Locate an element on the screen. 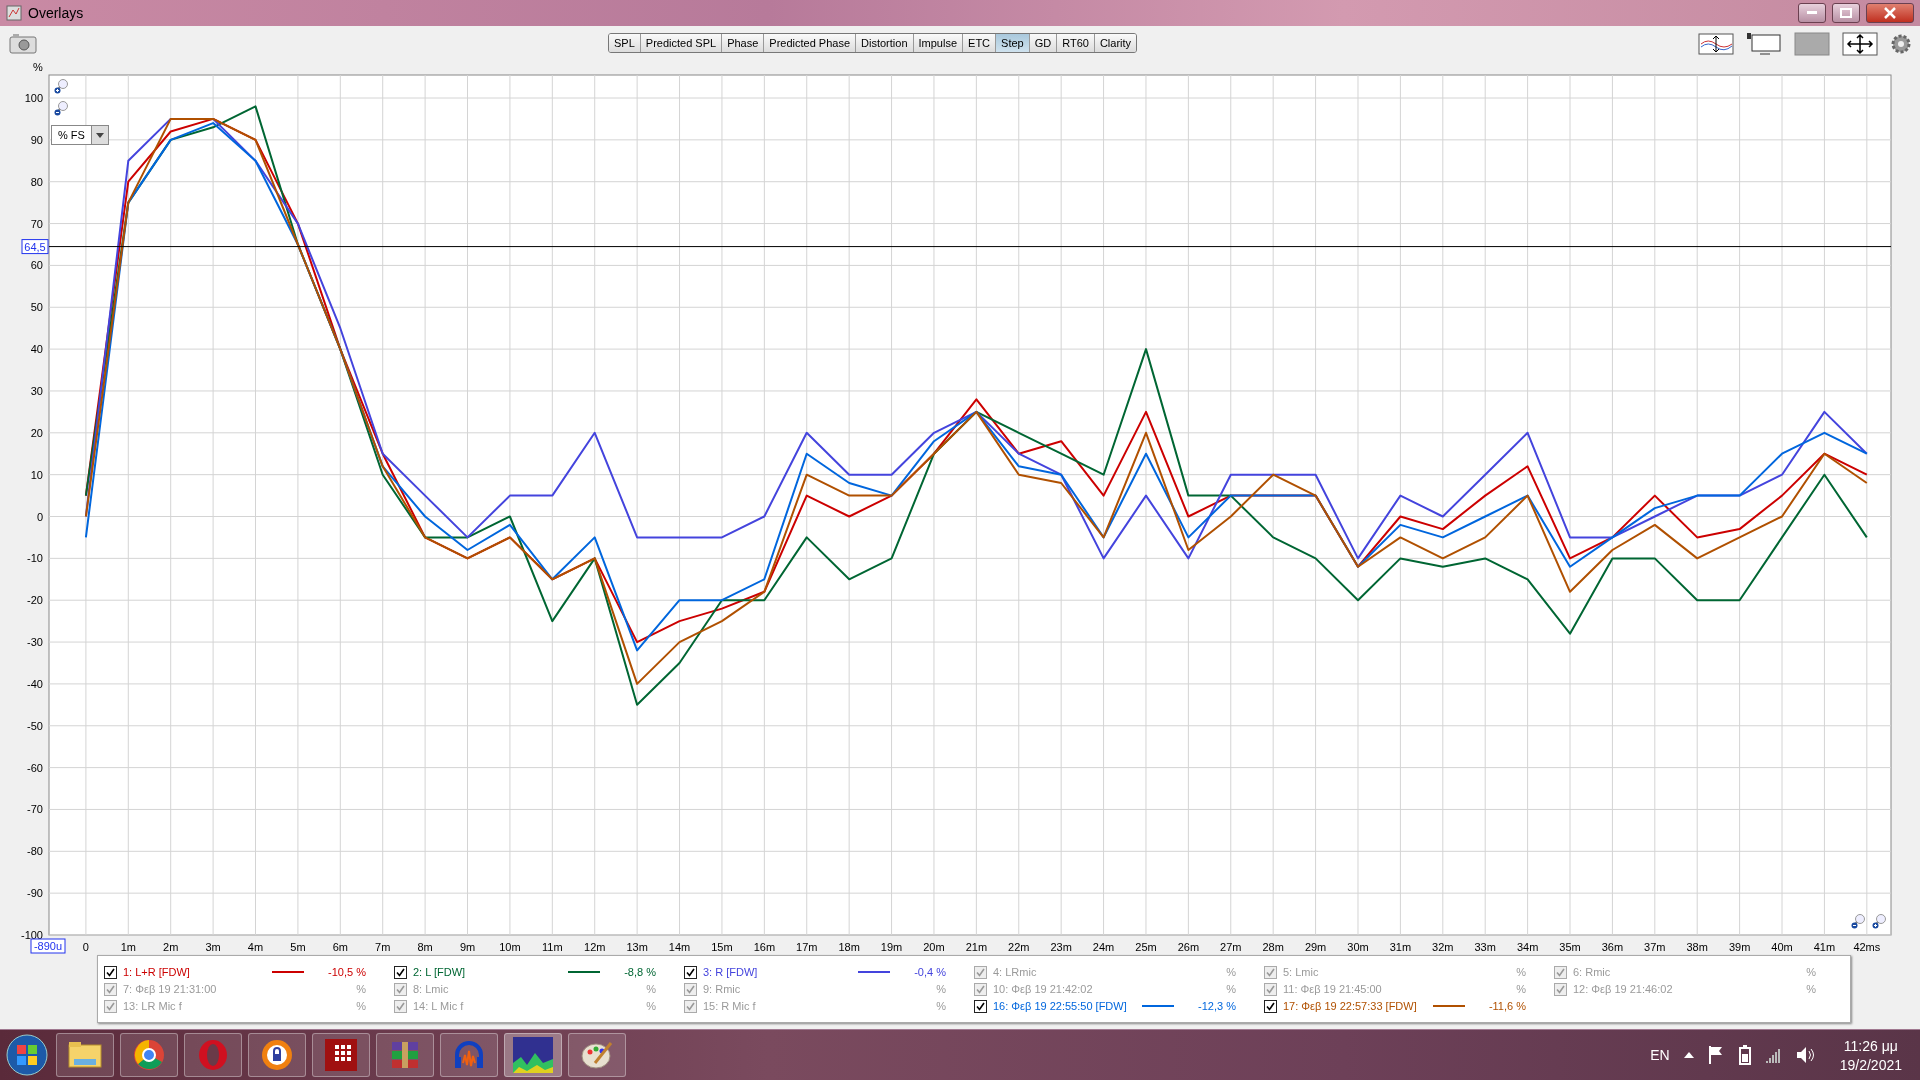  speaker-icon is located at coordinates (1805, 1055).